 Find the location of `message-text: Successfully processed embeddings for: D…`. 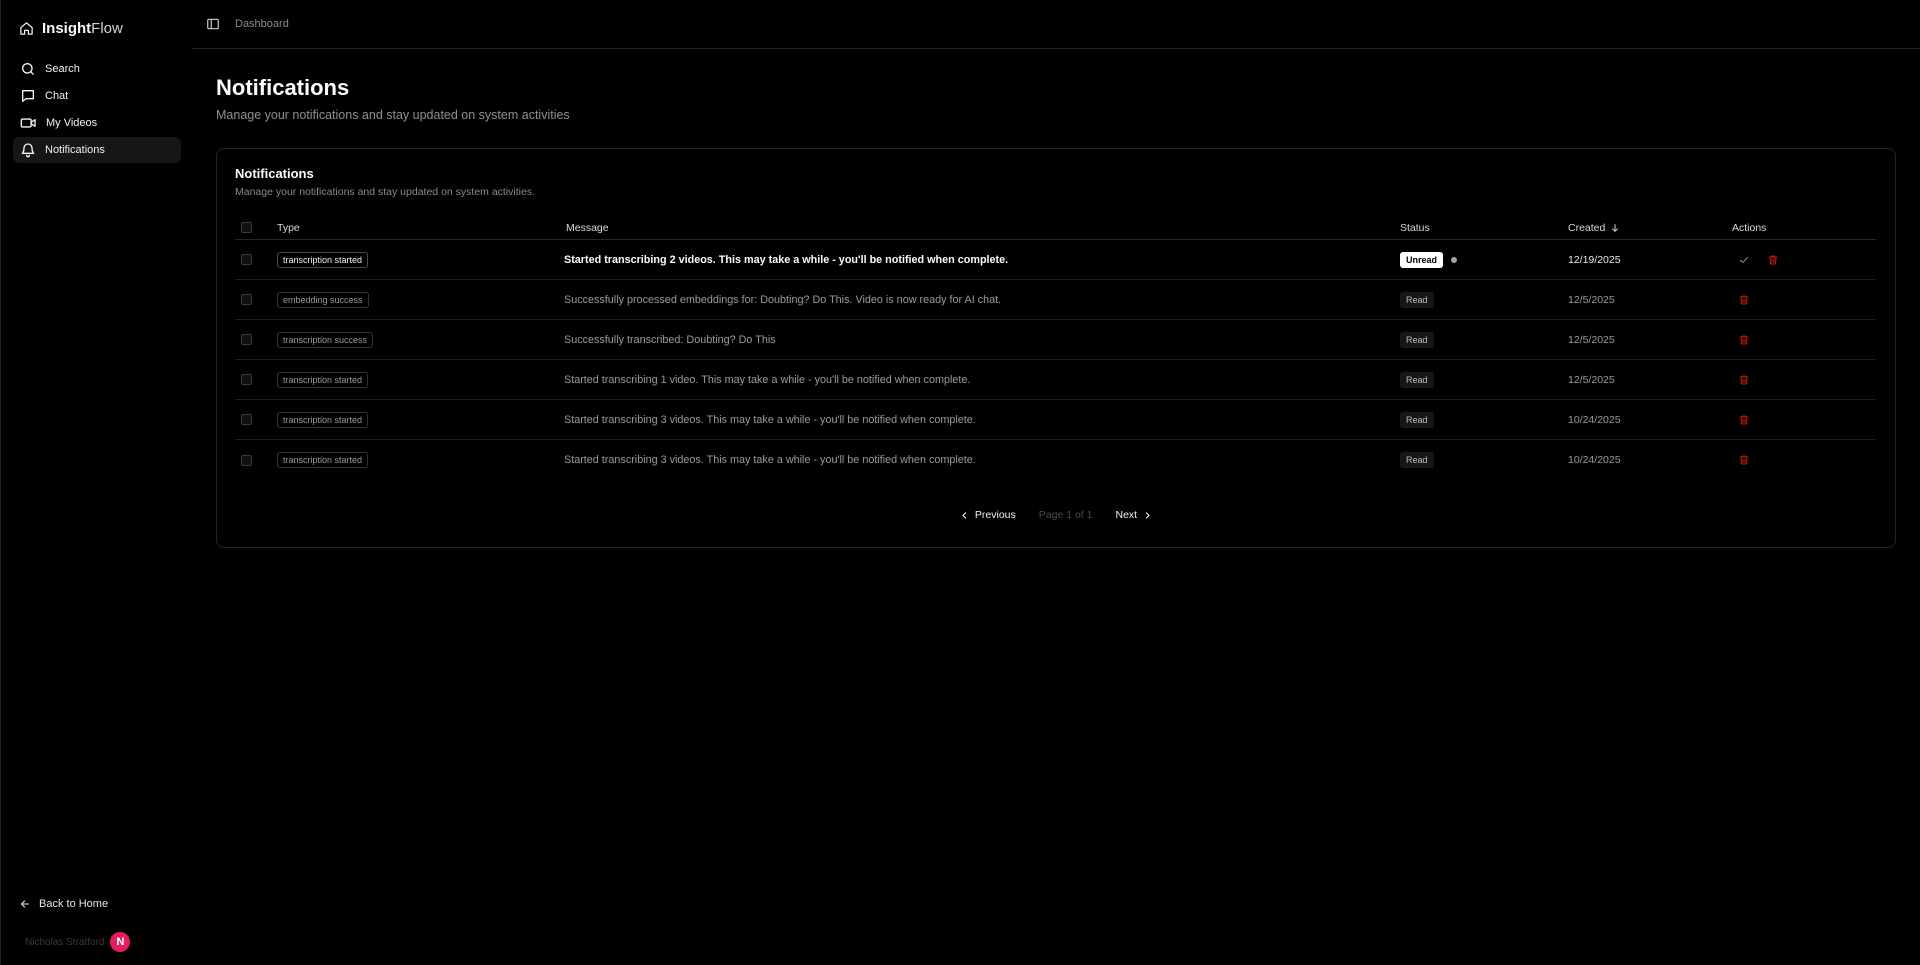

message-text: Successfully processed embeddings for: D… is located at coordinates (783, 299).